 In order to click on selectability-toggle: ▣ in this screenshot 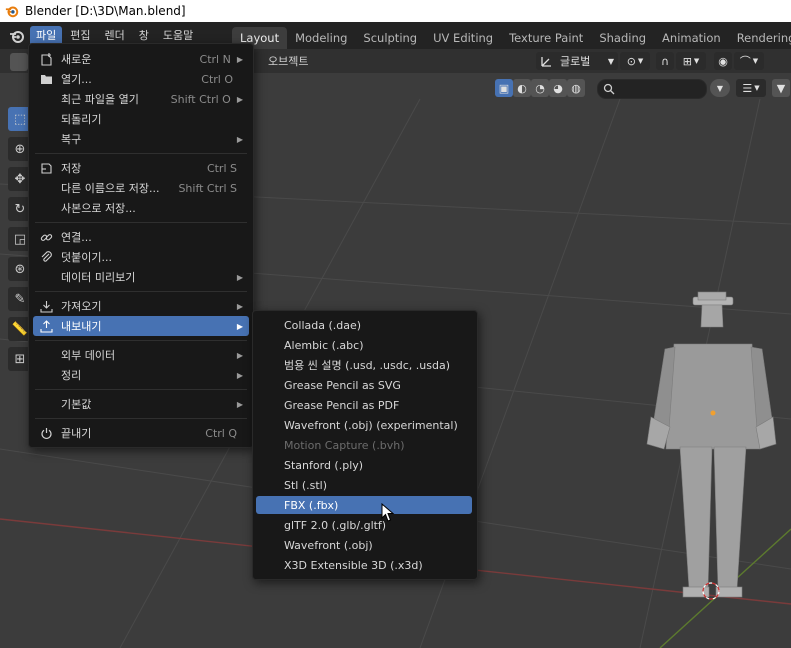, I will do `click(504, 88)`.